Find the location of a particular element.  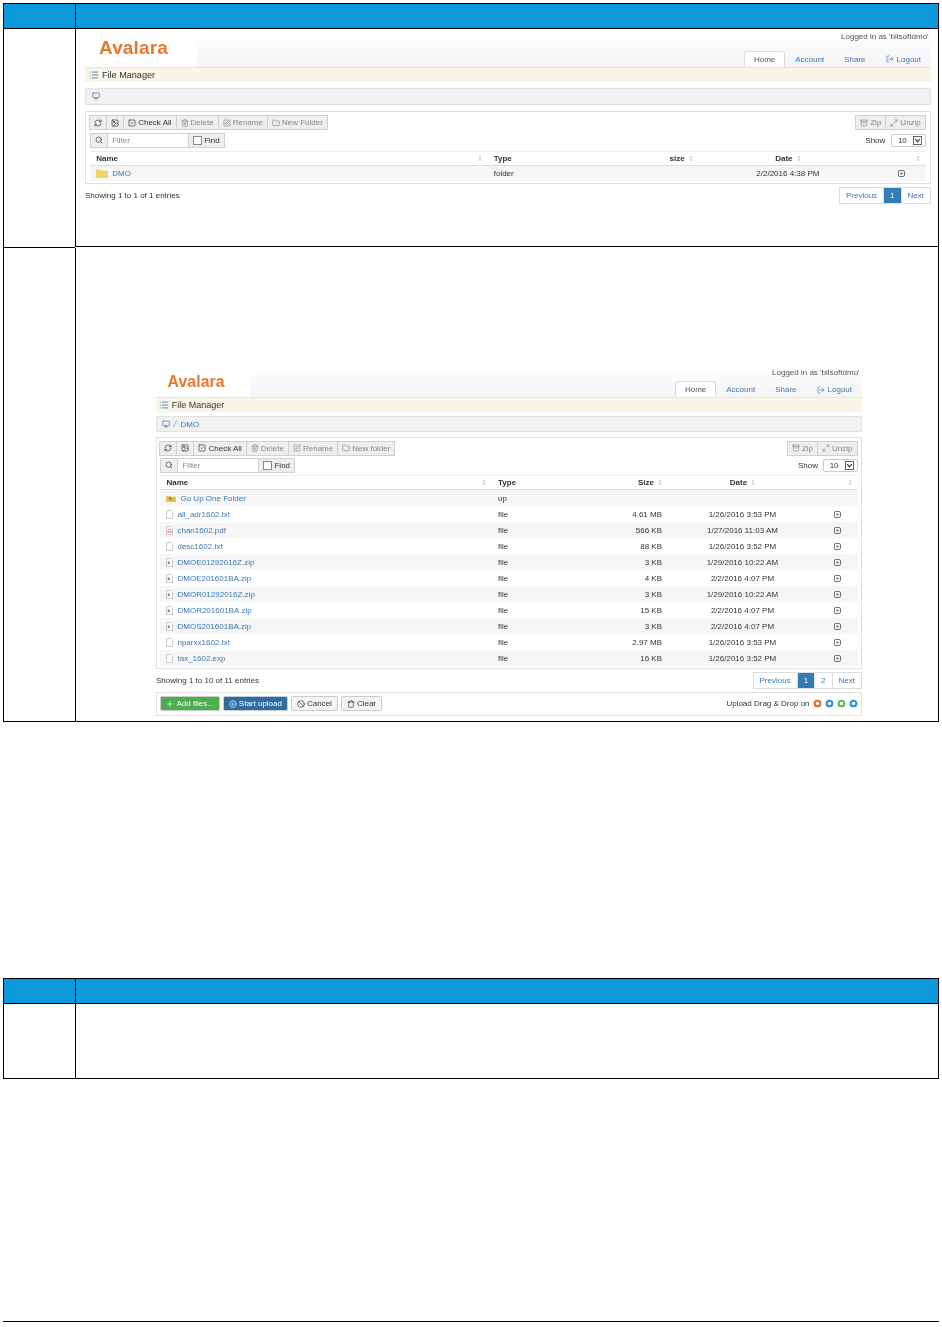

table-cell: 2/2/2016 4:07 PM is located at coordinates (742, 578).